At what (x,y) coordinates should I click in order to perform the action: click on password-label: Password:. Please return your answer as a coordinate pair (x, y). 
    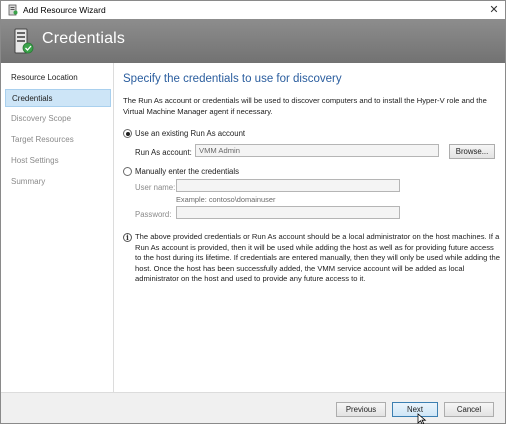
    Looking at the image, I should click on (153, 214).